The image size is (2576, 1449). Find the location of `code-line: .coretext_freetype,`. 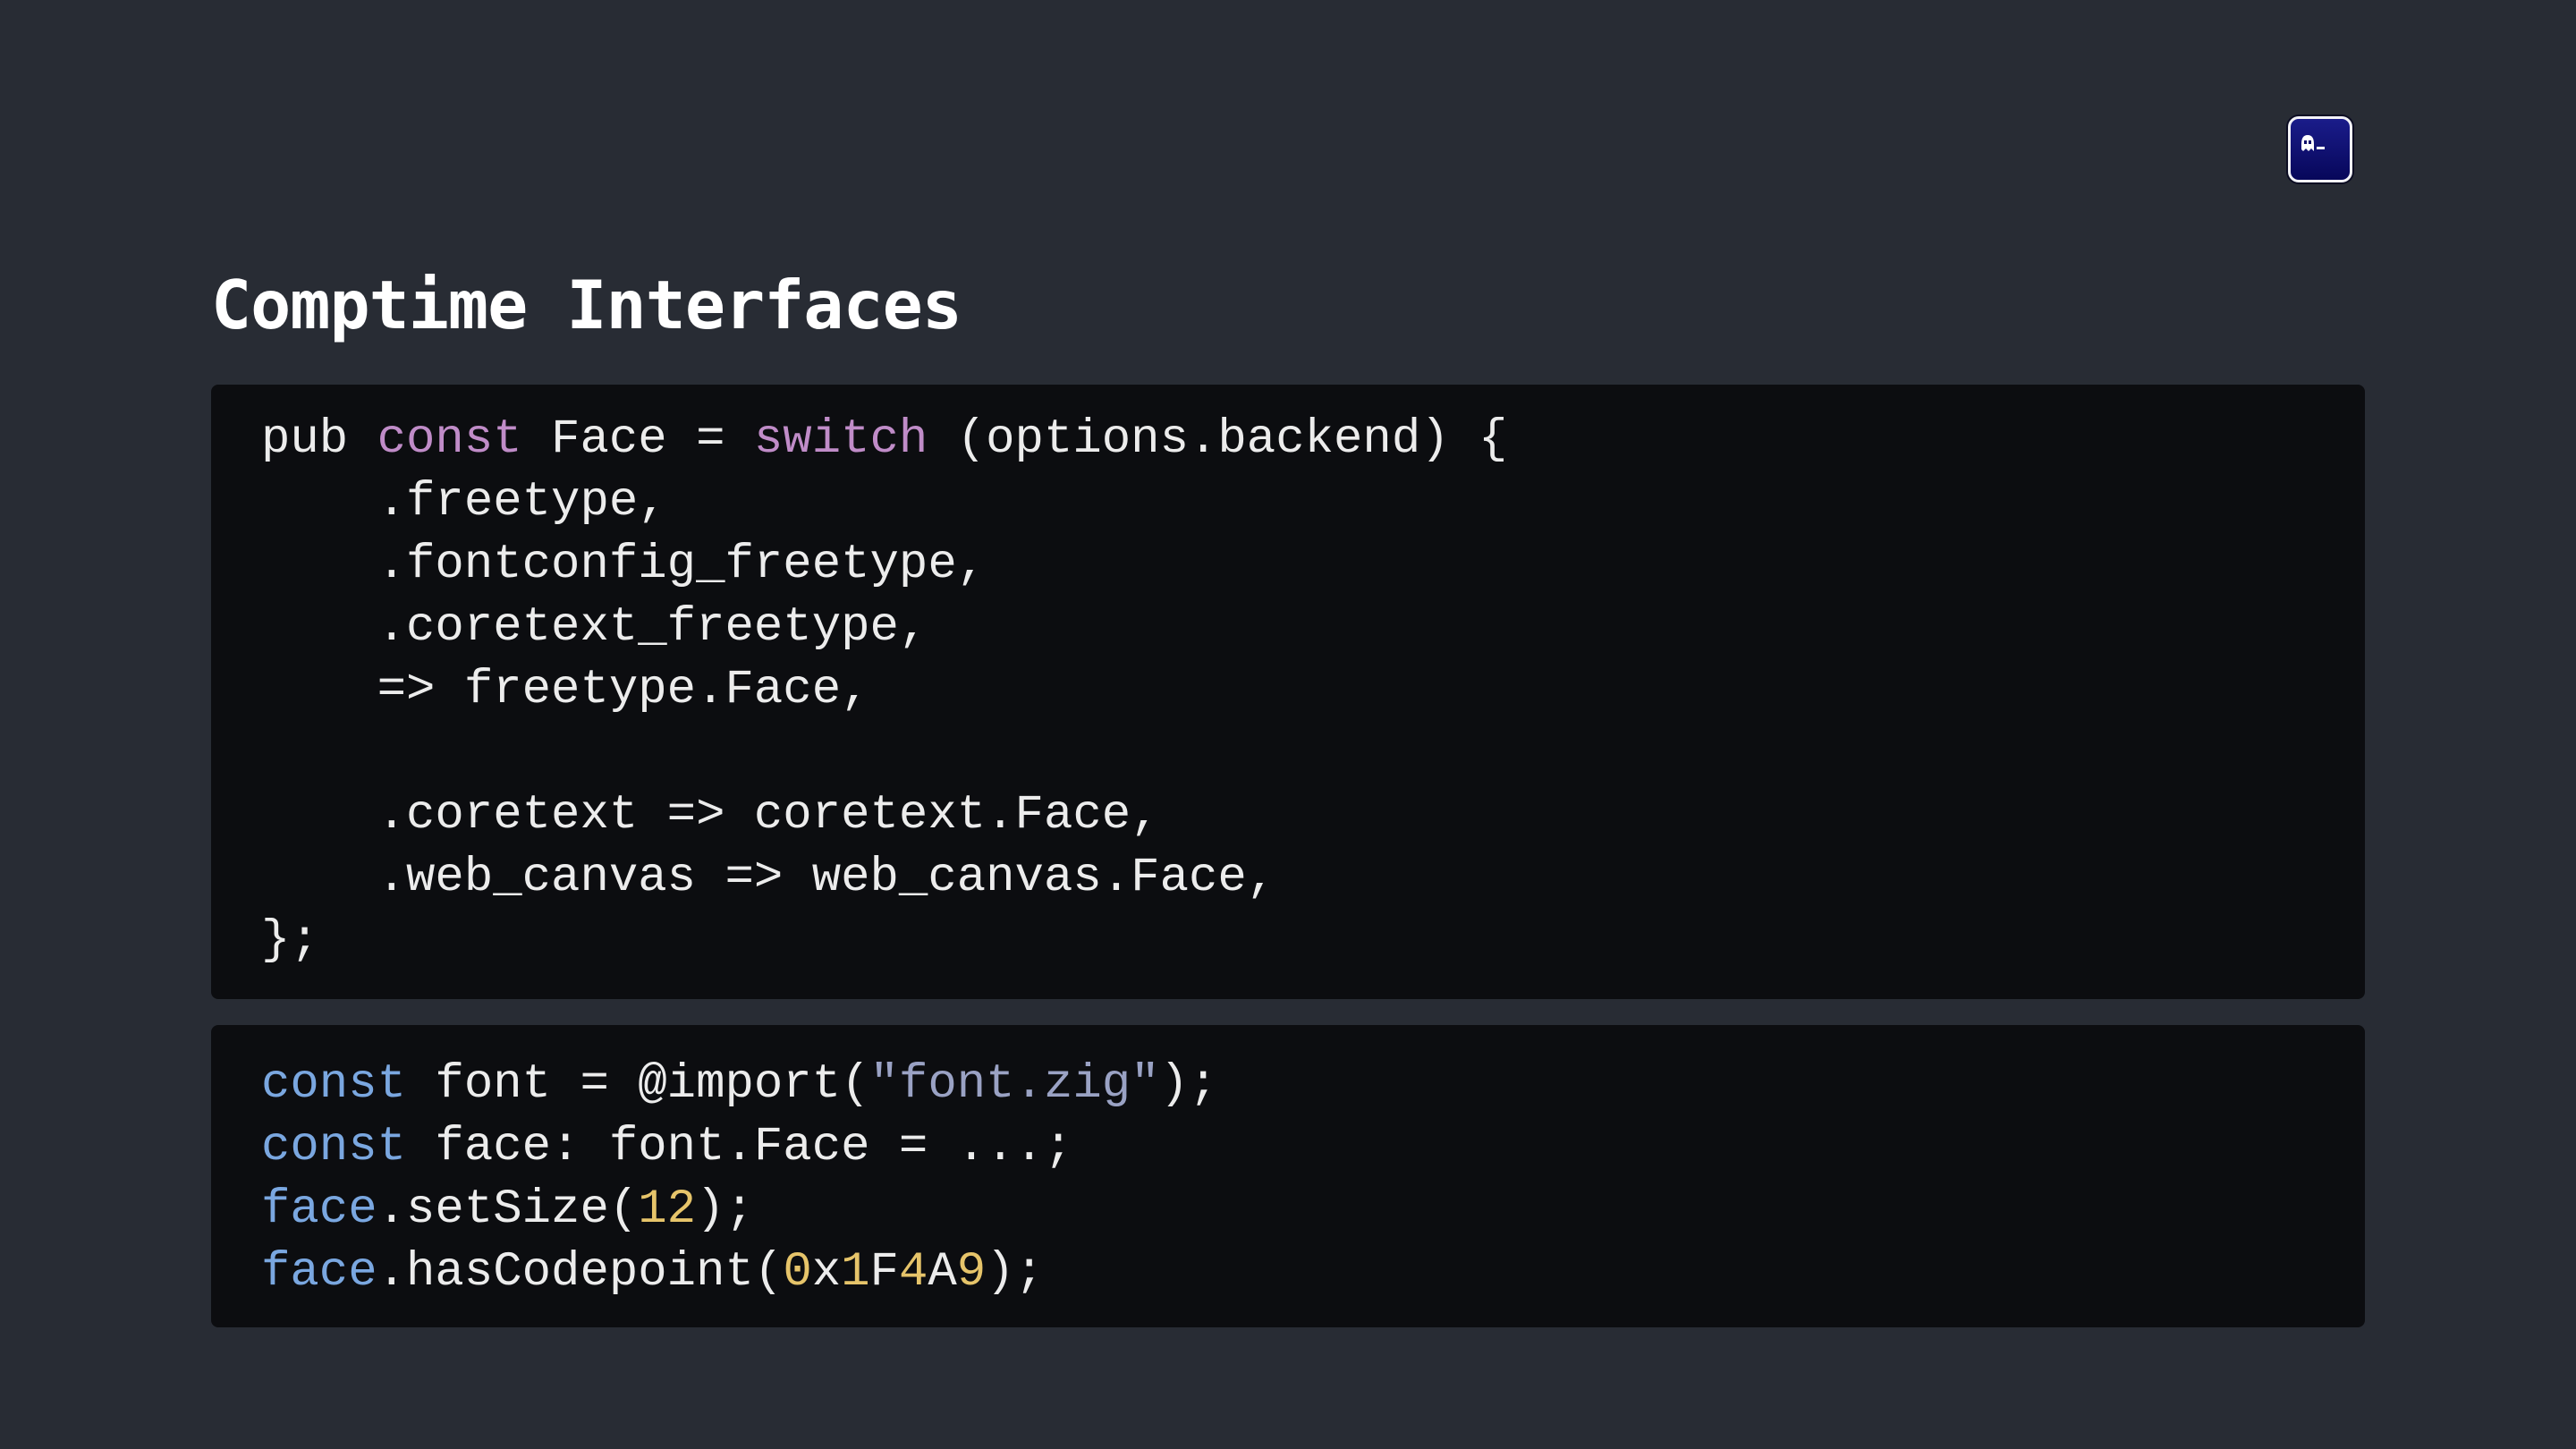

code-line: .coretext_freetype, is located at coordinates (884, 628).